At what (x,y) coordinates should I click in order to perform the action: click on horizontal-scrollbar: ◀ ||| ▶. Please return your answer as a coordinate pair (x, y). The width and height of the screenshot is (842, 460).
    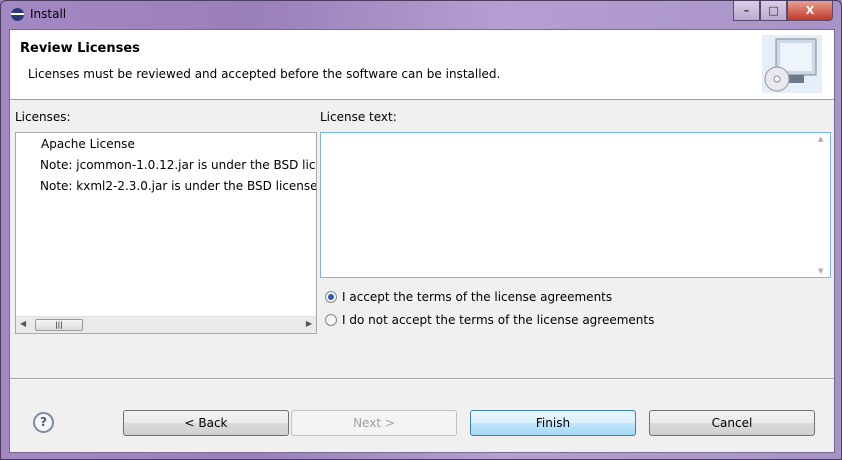
    Looking at the image, I should click on (166, 324).